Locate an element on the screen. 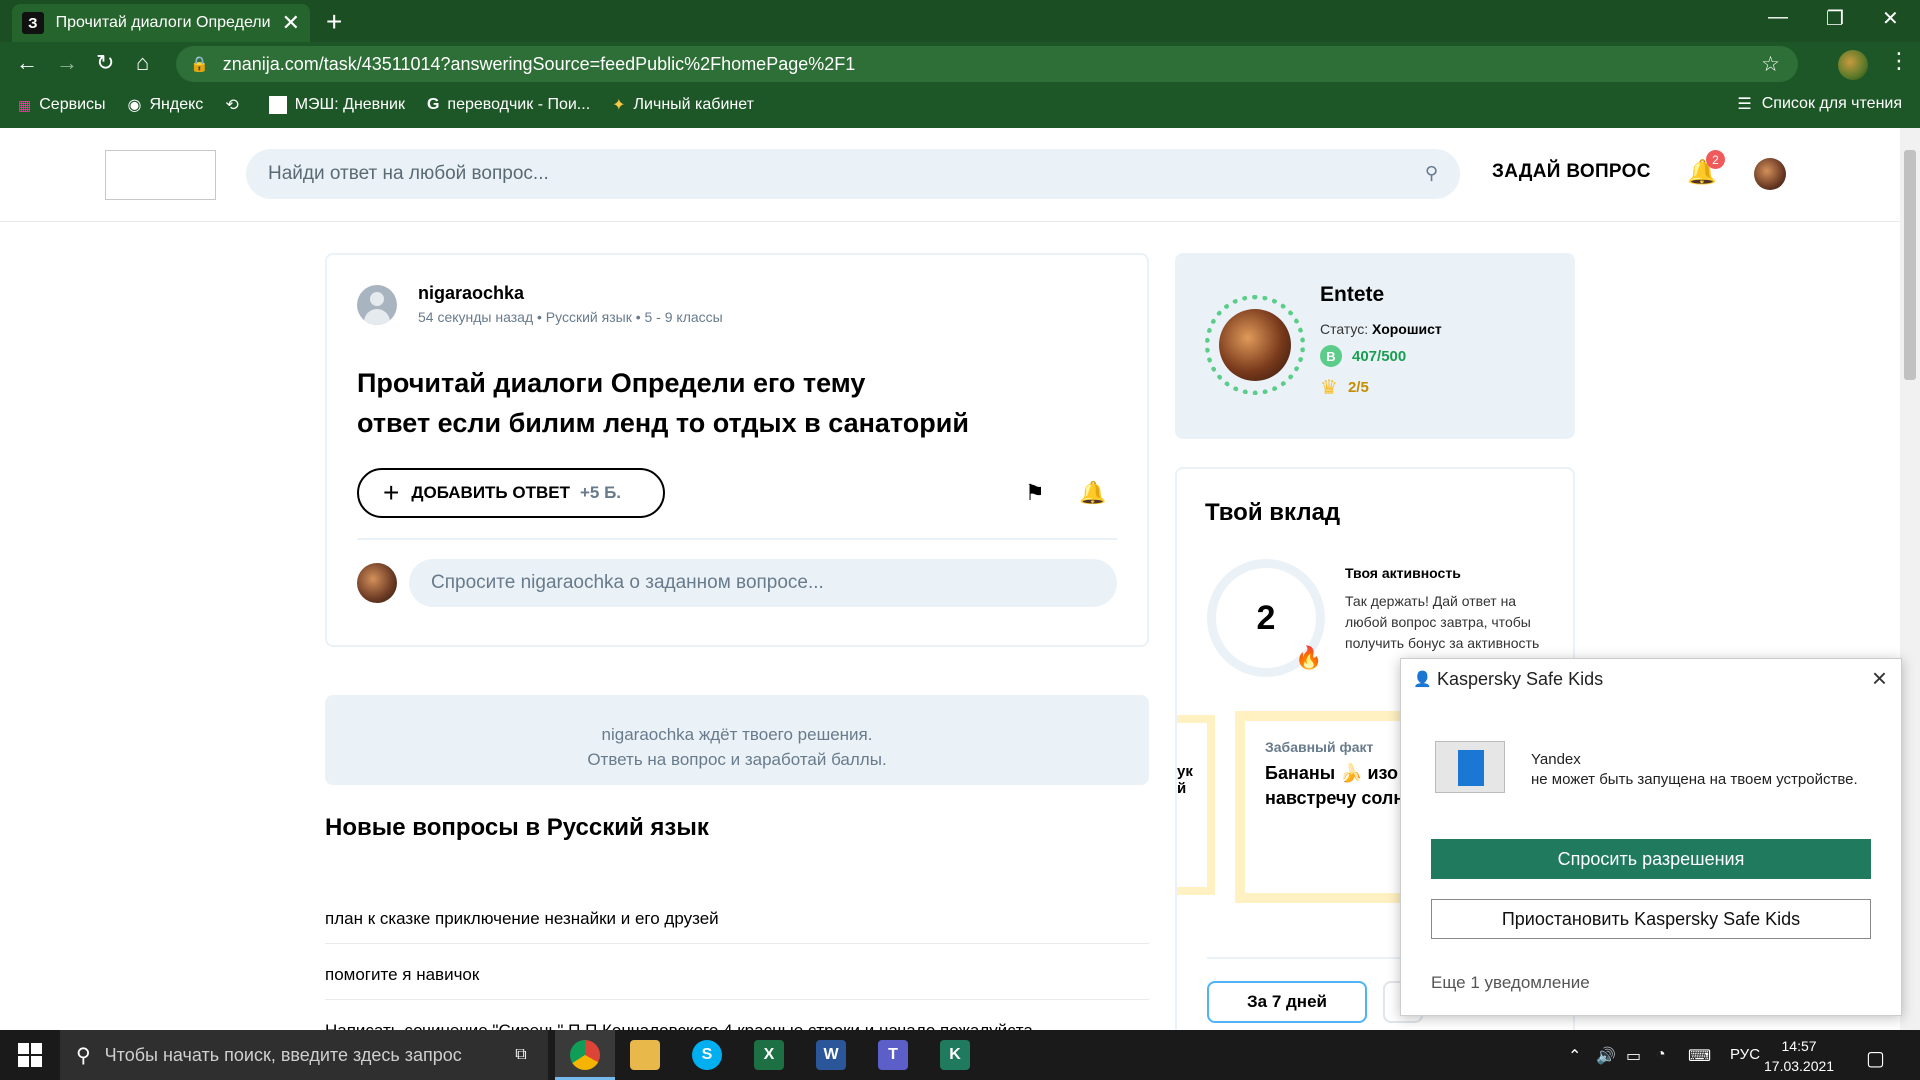 The image size is (1920, 1080). user-name: Entete is located at coordinates (1352, 295).